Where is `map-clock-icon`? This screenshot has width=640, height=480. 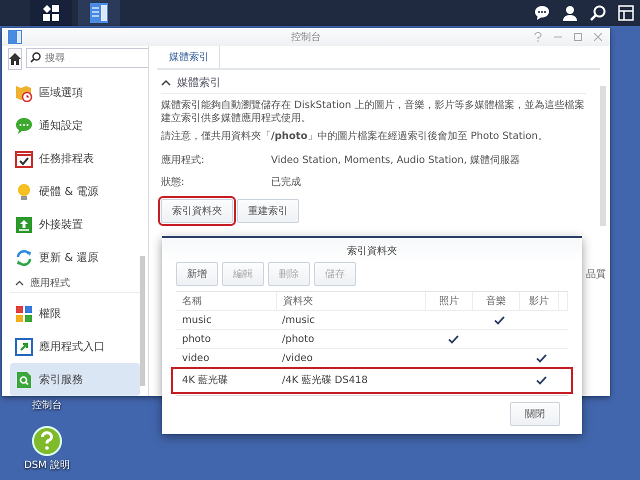 map-clock-icon is located at coordinates (24, 93).